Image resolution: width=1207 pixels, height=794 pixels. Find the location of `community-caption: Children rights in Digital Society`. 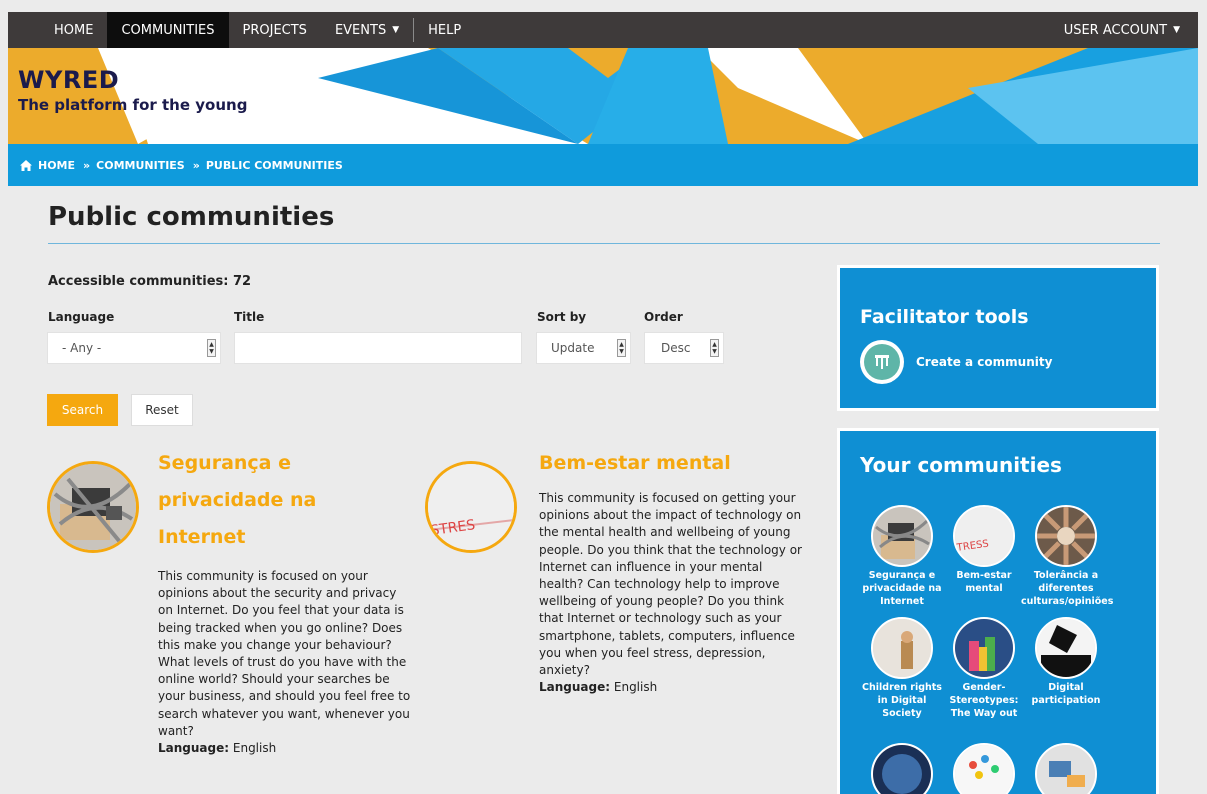

community-caption: Children rights in Digital Society is located at coordinates (902, 700).